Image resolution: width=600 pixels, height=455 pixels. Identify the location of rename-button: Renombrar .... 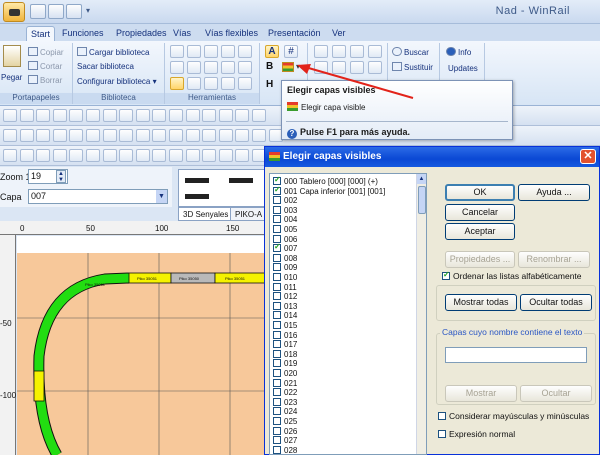
(554, 259).